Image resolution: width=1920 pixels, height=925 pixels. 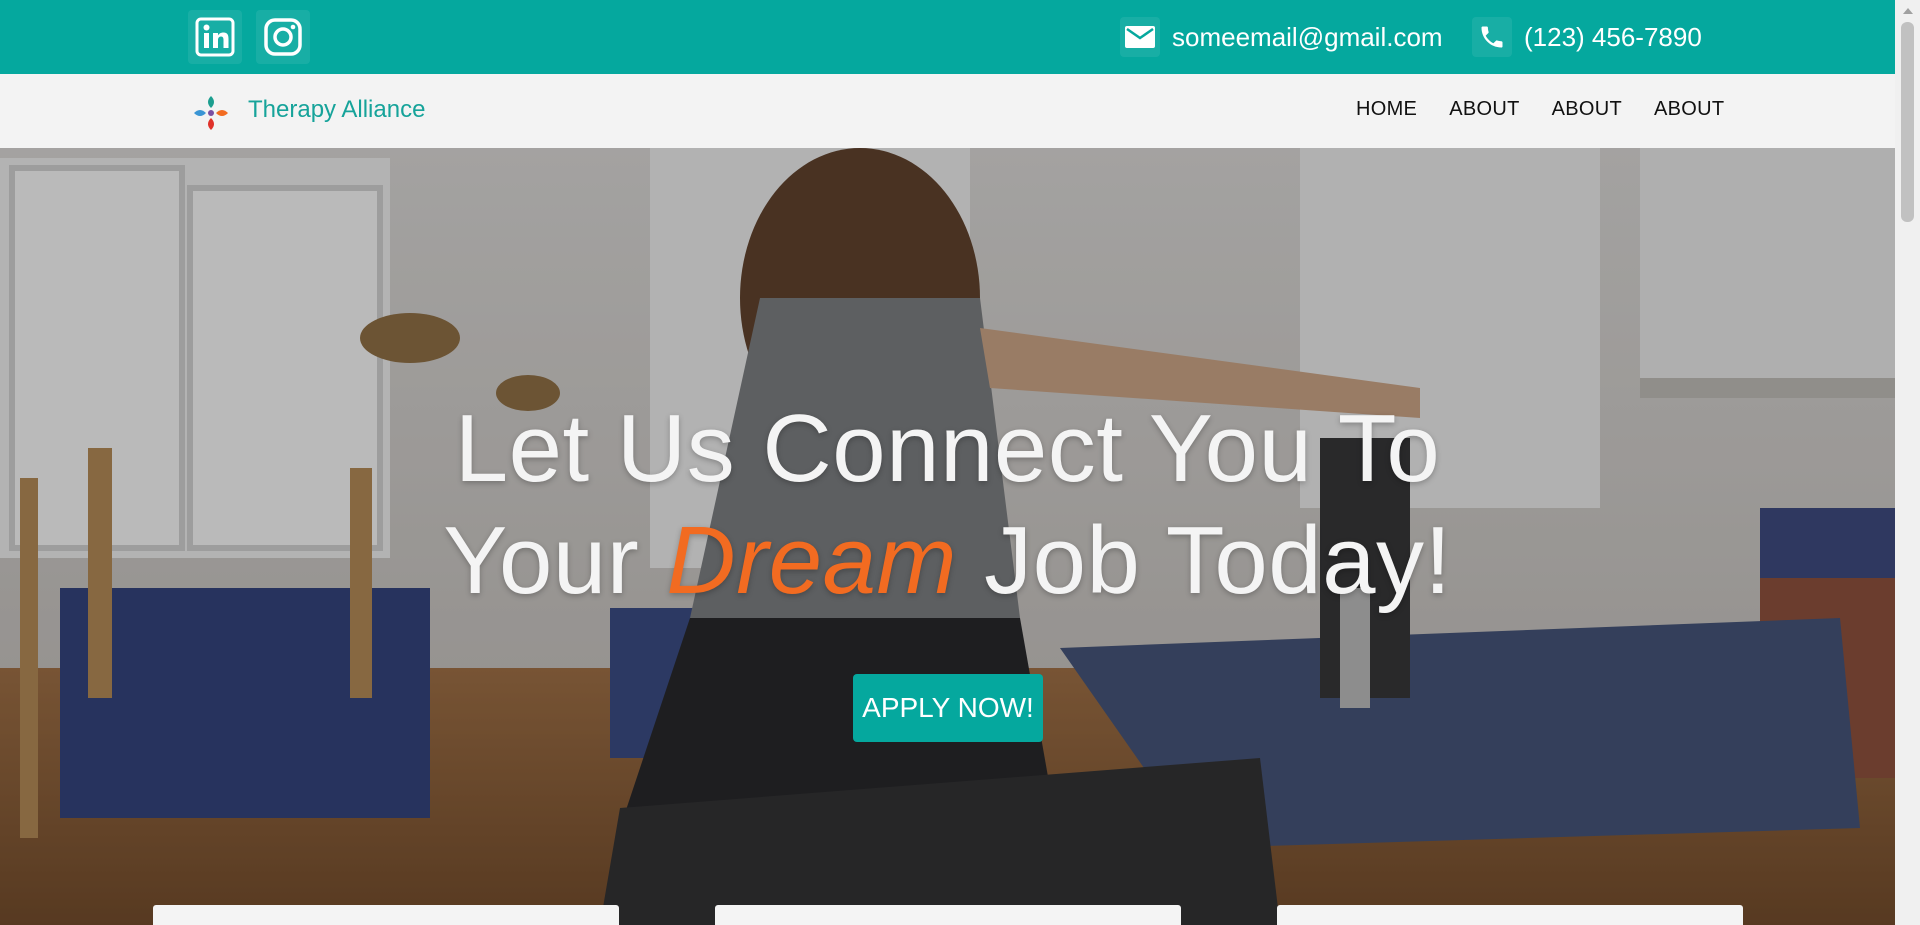 I want to click on headline-accent: Dream, so click(x=811, y=560).